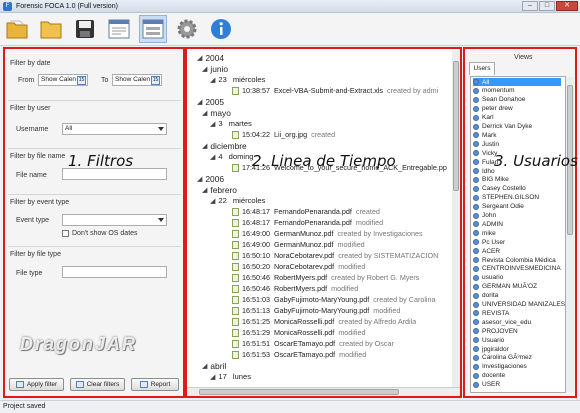 The image size is (580, 413). What do you see at coordinates (237, 200) in the screenshot?
I see `timeline-day: ◢ 22 miércoles` at bounding box center [237, 200].